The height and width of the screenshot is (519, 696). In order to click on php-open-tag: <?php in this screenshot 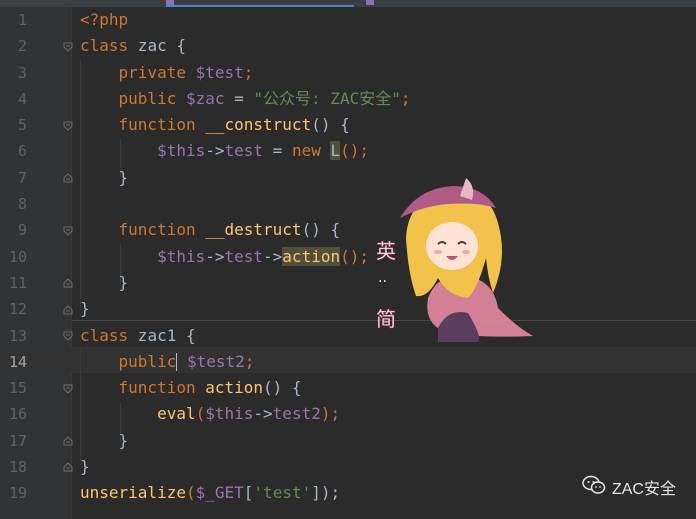, I will do `click(104, 19)`.